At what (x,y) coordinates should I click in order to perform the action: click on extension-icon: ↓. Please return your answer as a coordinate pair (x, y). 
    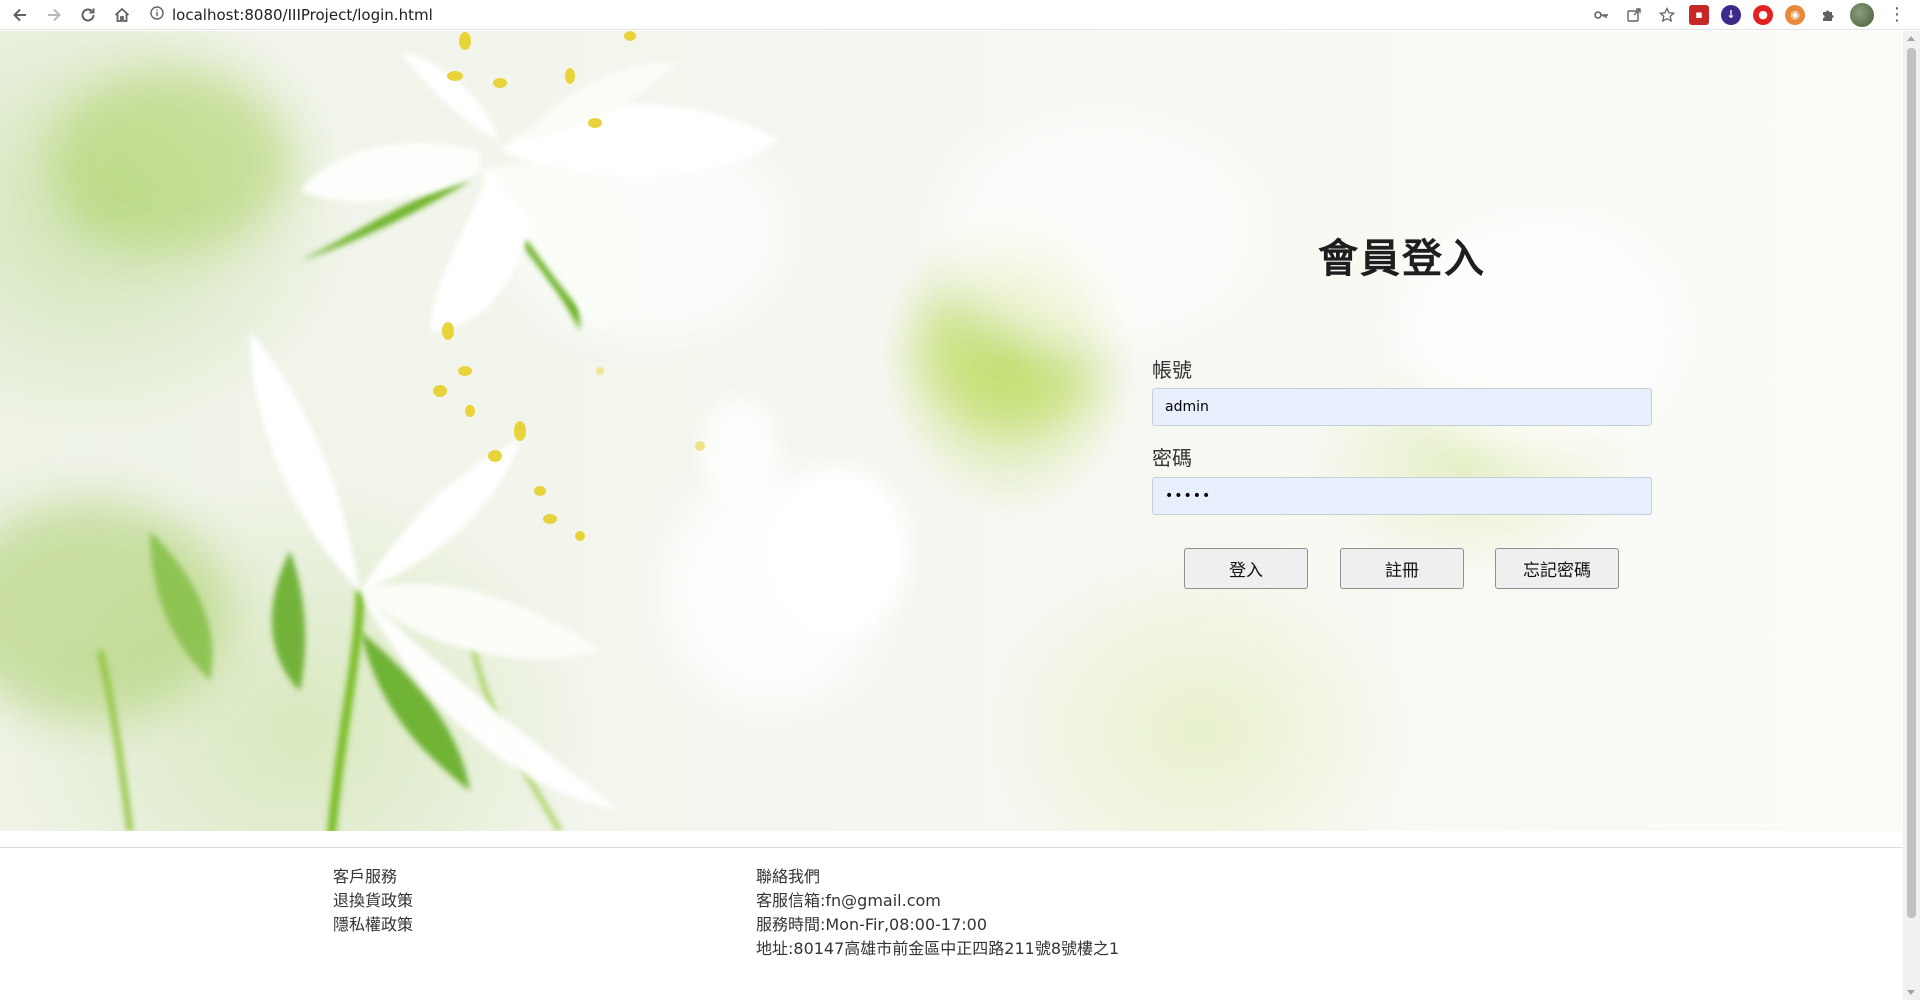
    Looking at the image, I should click on (1731, 14).